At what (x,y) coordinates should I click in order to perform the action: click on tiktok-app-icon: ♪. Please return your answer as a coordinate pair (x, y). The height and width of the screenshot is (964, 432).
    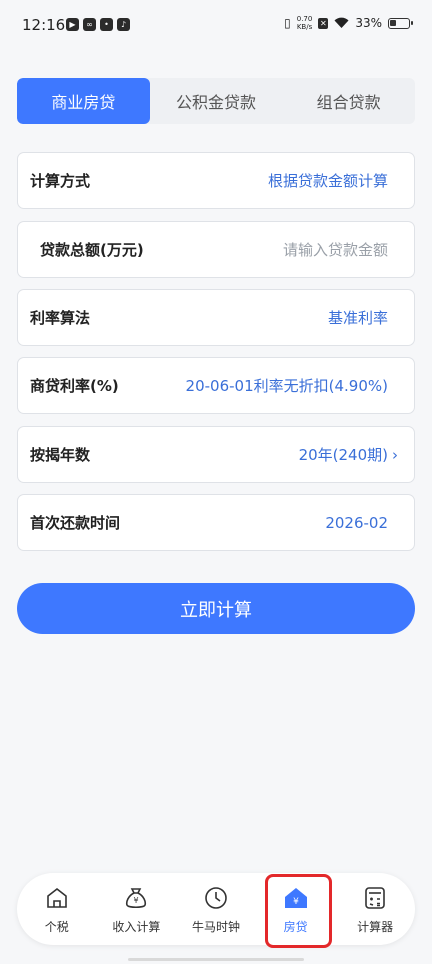
    Looking at the image, I should click on (123, 24).